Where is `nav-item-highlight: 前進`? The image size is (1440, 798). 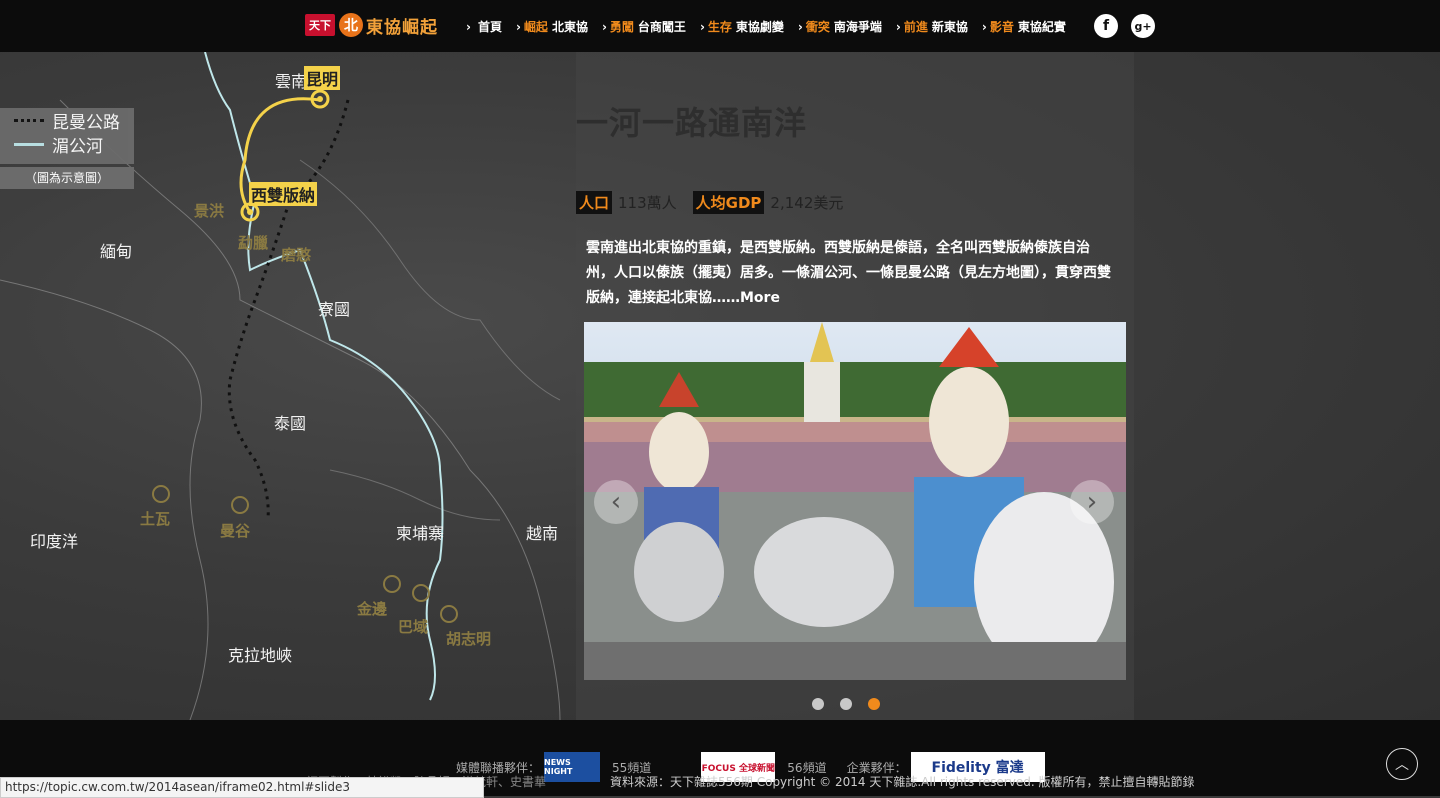 nav-item-highlight: 前進 is located at coordinates (915, 26).